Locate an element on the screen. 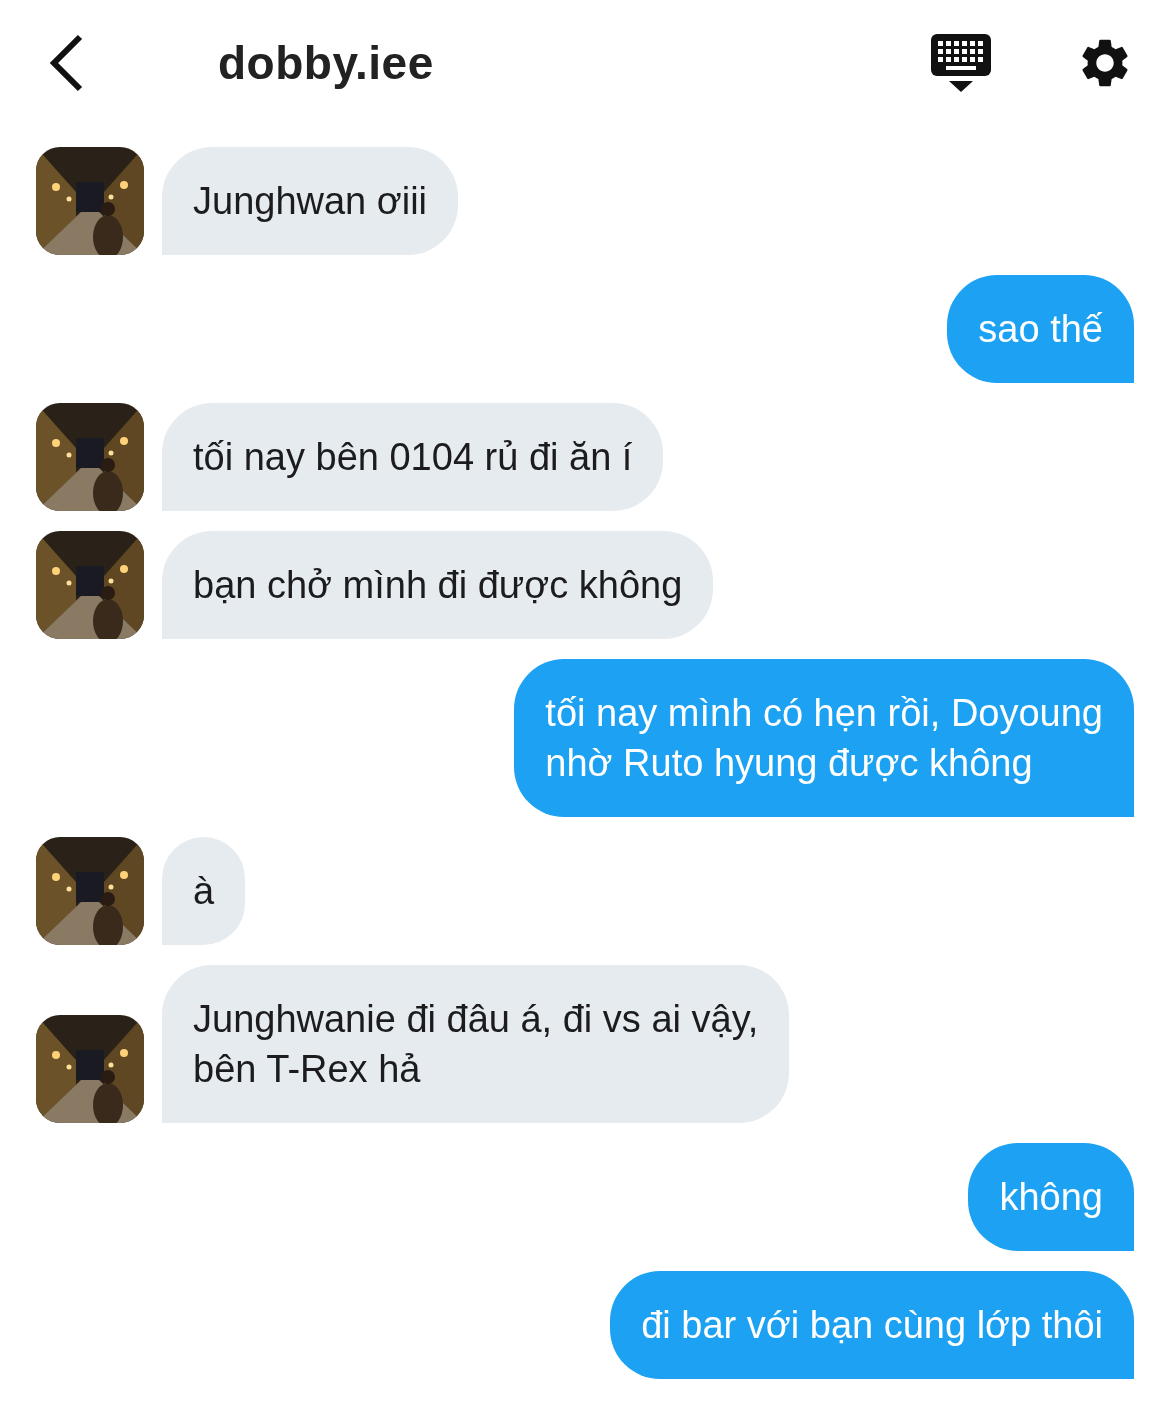  message-bubble: tối nay mình có hẹn rồi, Doyoung nhờ Ruto hyung được không is located at coordinates (824, 738).